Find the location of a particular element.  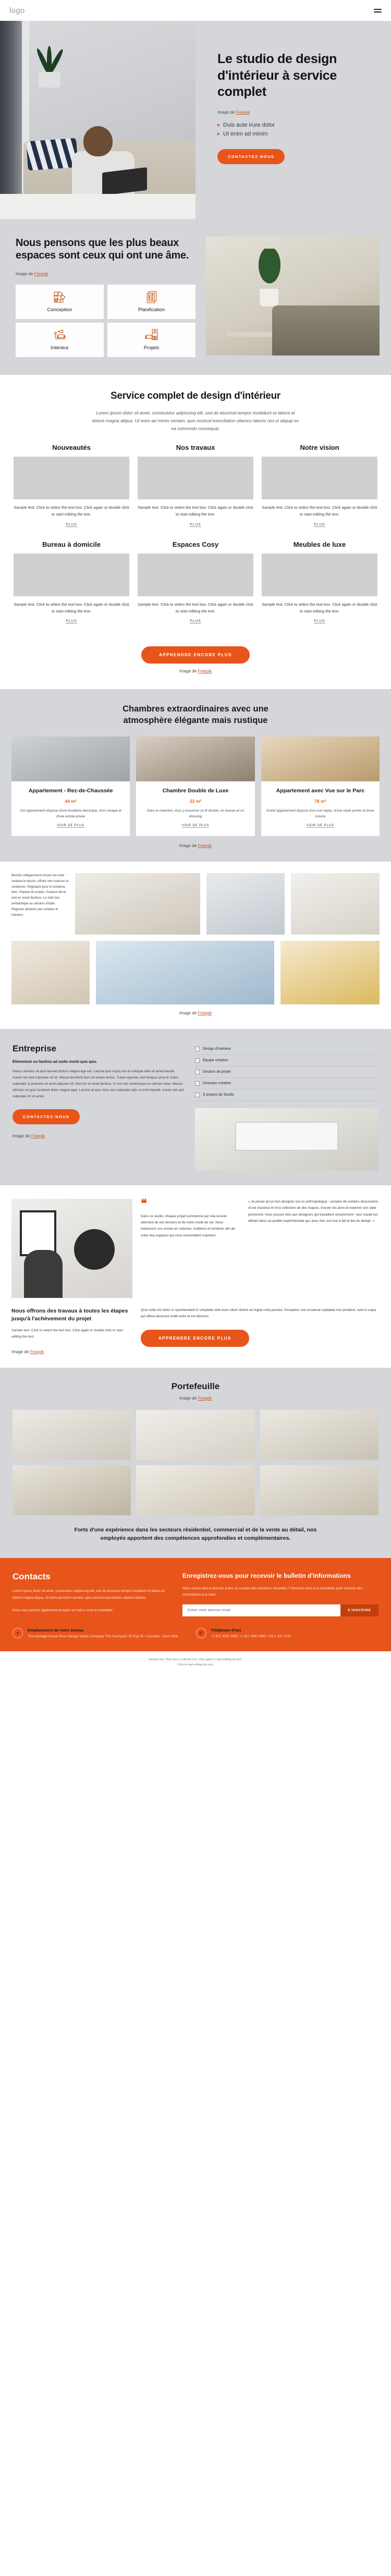

services-learn-more-button: APPRENDRE ENCORE PLUS is located at coordinates (195, 655).